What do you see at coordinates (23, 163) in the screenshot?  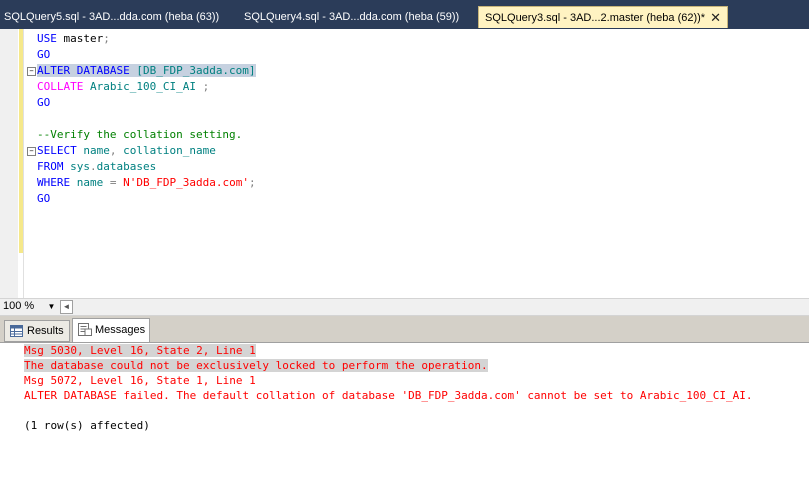 I see `outline-margin` at bounding box center [23, 163].